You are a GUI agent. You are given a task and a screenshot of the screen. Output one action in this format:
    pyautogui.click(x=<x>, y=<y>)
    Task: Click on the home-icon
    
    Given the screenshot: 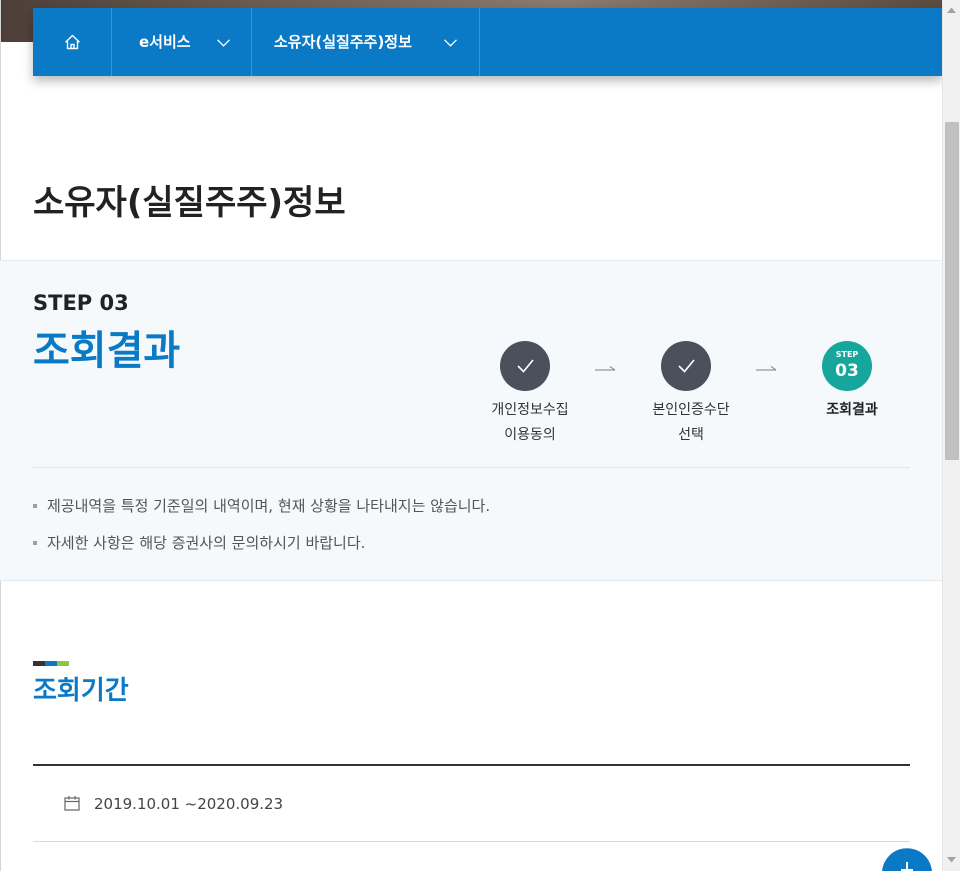 What is the action you would take?
    pyautogui.click(x=72, y=42)
    